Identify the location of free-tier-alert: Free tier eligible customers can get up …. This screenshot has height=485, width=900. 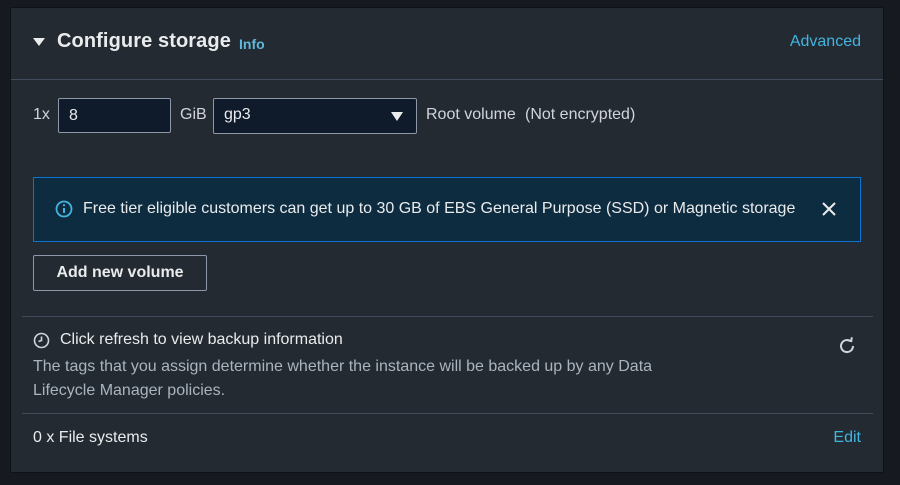
(447, 209).